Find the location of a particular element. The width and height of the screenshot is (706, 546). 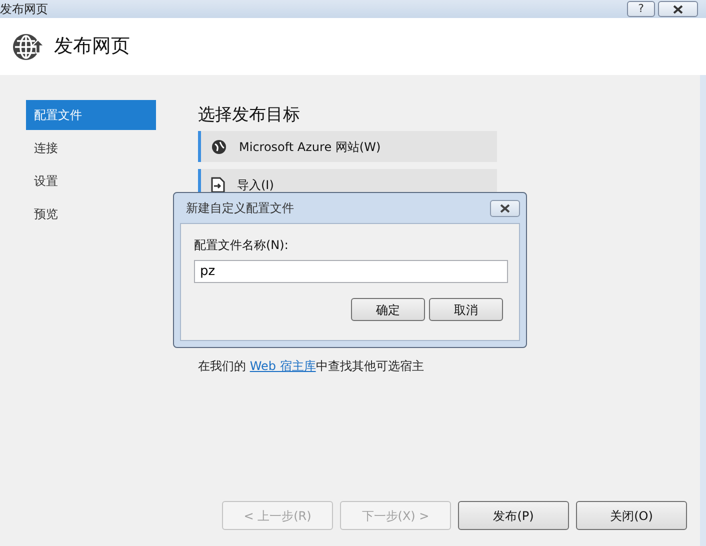

page-title: 发布网页 is located at coordinates (92, 47).